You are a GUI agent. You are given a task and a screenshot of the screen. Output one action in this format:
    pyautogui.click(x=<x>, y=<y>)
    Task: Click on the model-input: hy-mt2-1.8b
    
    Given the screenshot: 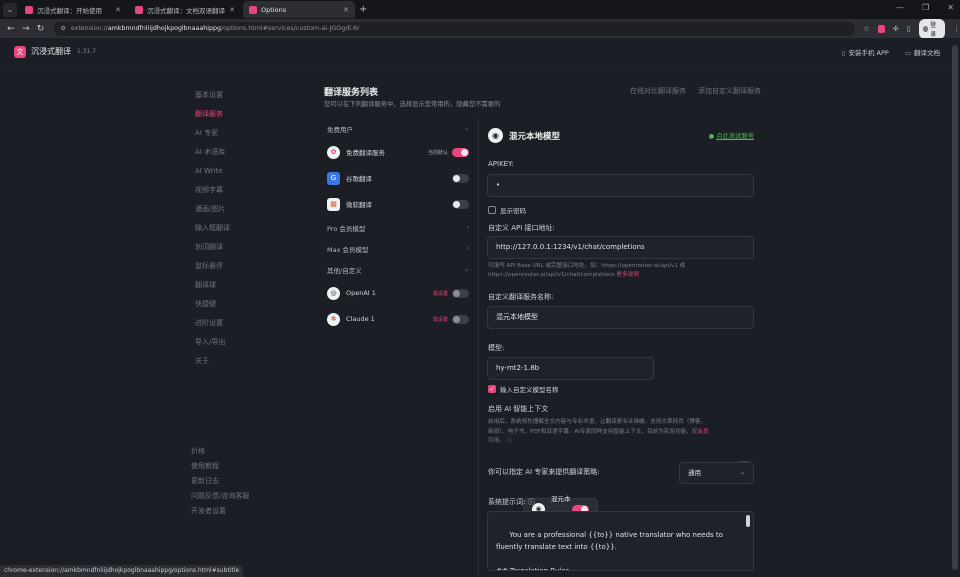 What is the action you would take?
    pyautogui.click(x=570, y=368)
    